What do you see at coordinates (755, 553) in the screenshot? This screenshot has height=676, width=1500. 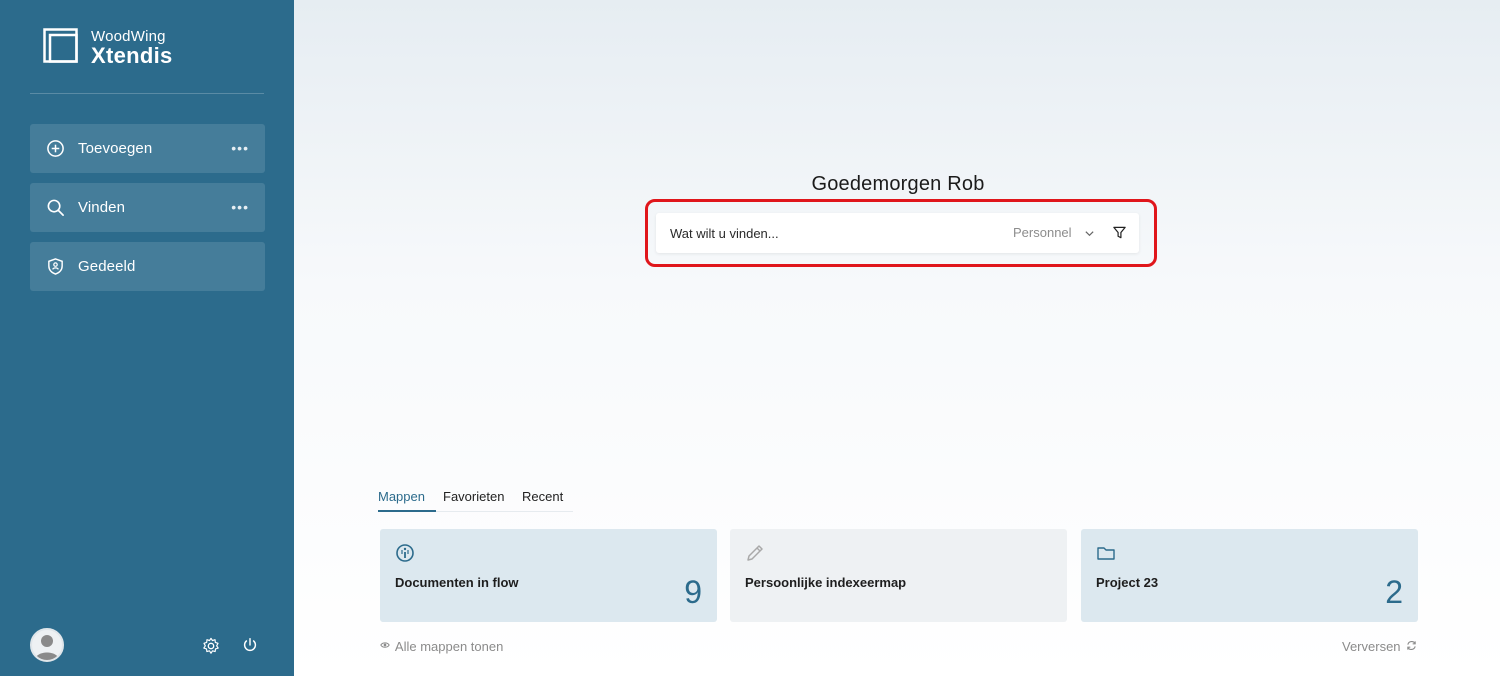 I see `pencil-icon` at bounding box center [755, 553].